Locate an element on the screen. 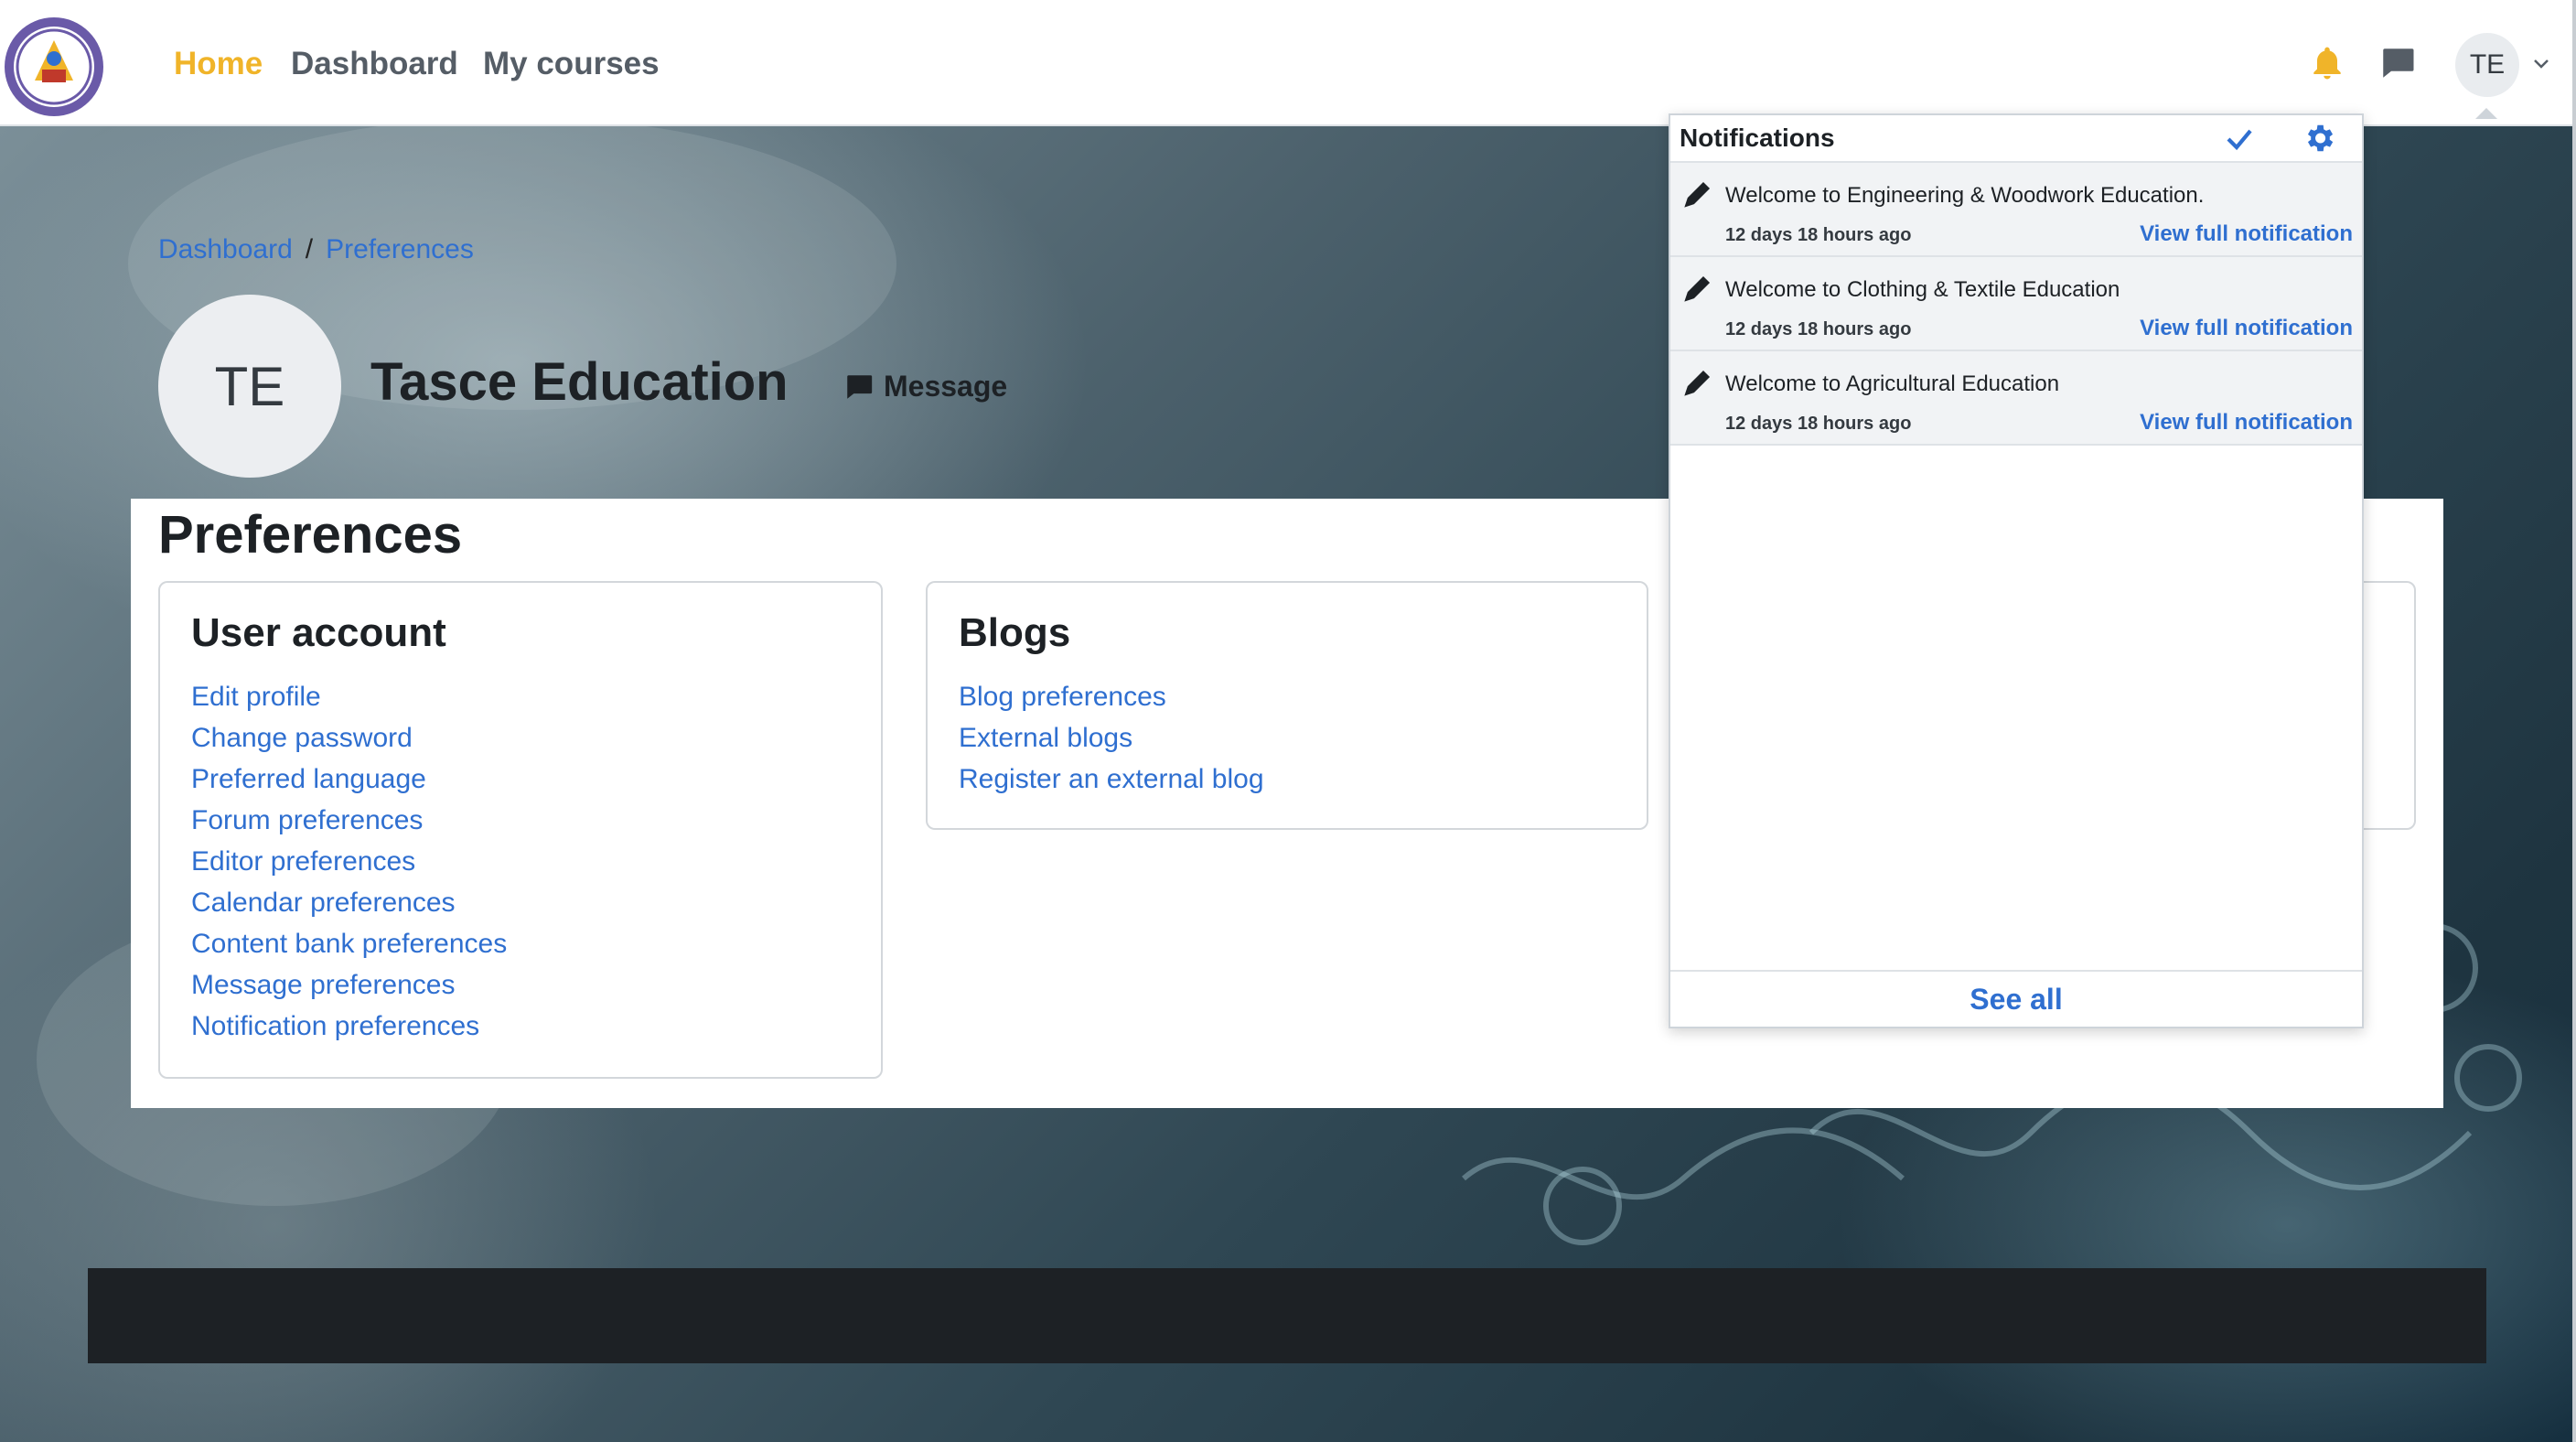 Image resolution: width=2576 pixels, height=1442 pixels. popover-arrow is located at coordinates (2486, 113).